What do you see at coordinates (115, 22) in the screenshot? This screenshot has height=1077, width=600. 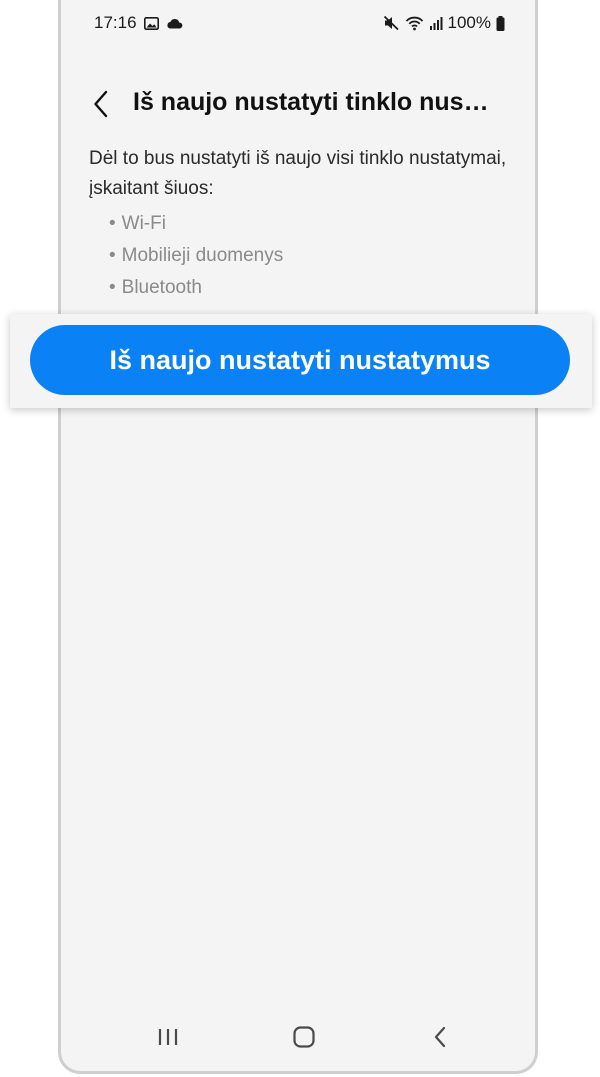 I see `status-time: 17:16` at bounding box center [115, 22].